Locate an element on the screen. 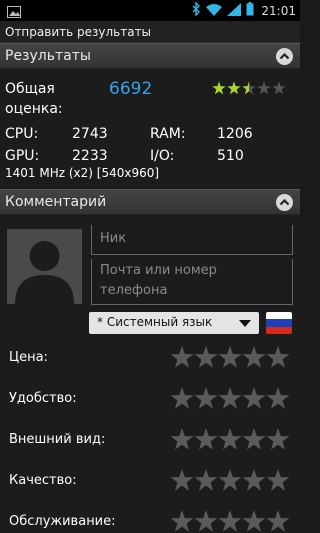  results-section-header: Результаты is located at coordinates (150, 56).